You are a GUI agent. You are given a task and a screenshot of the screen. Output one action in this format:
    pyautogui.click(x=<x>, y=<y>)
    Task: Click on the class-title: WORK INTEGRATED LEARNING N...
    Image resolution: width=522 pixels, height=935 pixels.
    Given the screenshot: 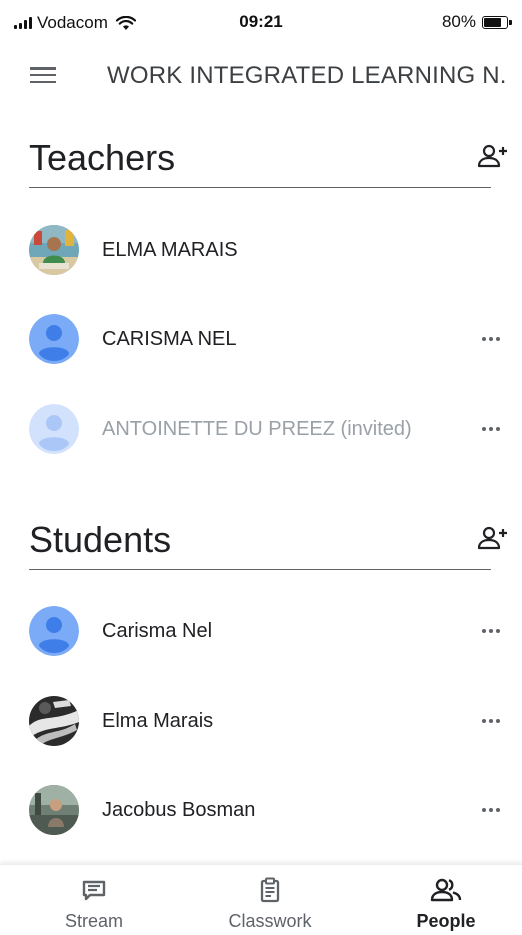 What is the action you would take?
    pyautogui.click(x=307, y=75)
    